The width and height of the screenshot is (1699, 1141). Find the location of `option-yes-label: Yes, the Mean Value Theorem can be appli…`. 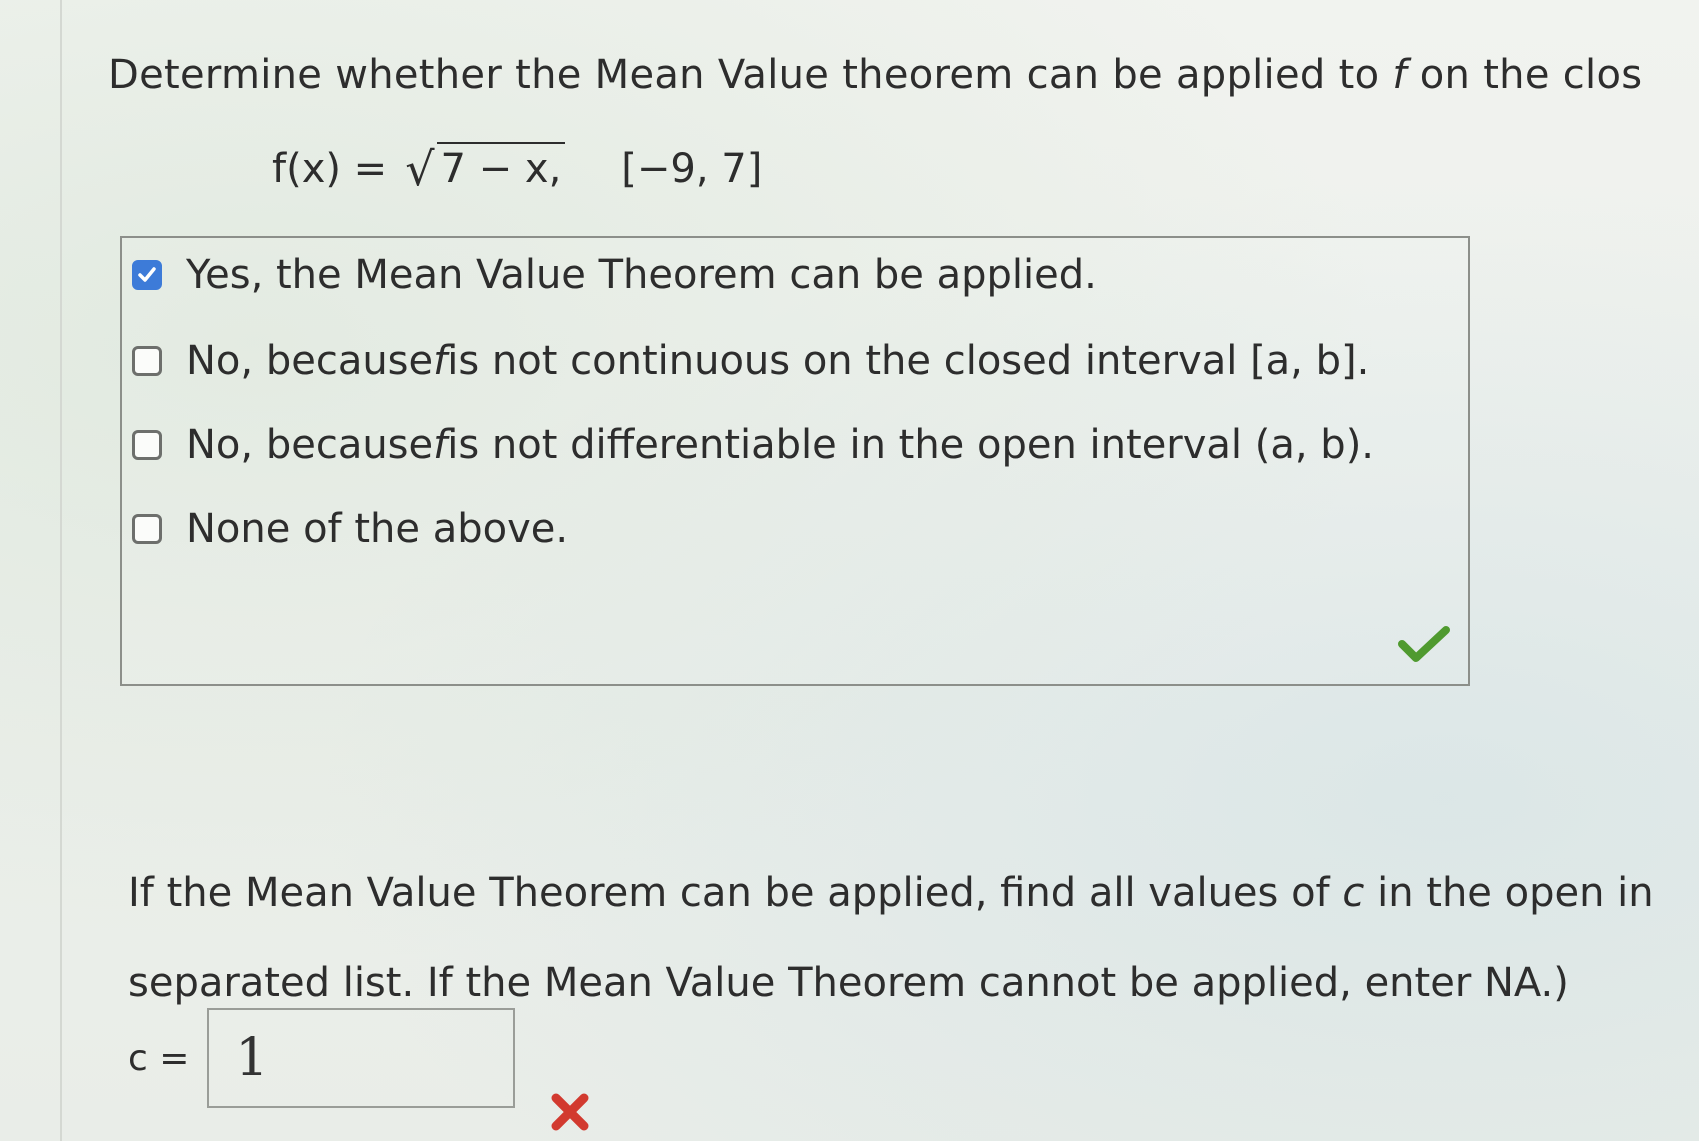

option-yes-label: Yes, the Mean Value Theorem can be appli… is located at coordinates (641, 275).